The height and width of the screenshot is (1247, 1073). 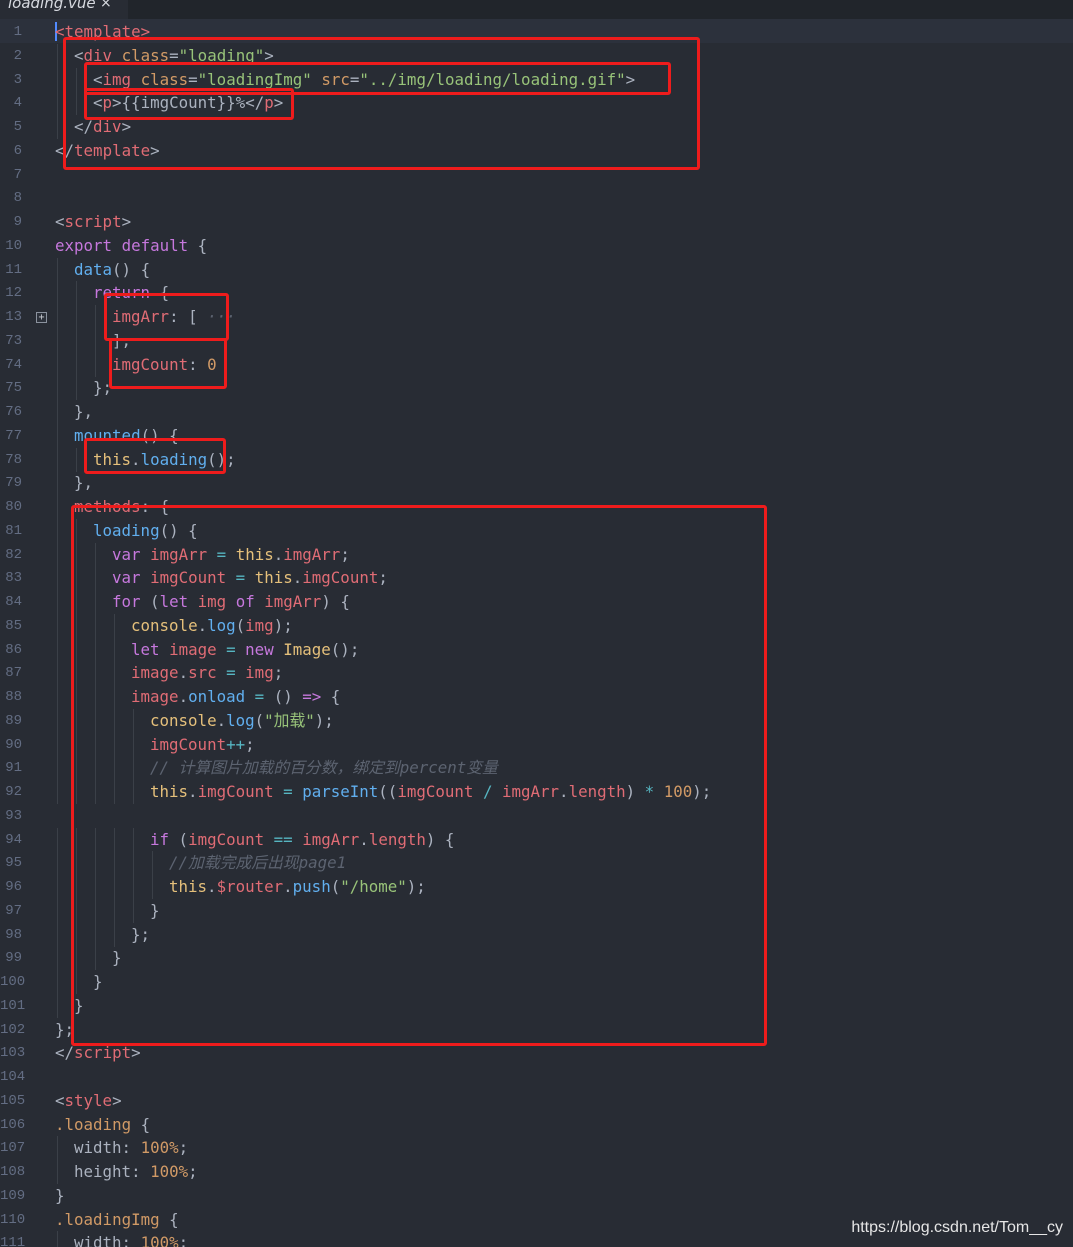 I want to click on line-number: 13, so click(x=13, y=317).